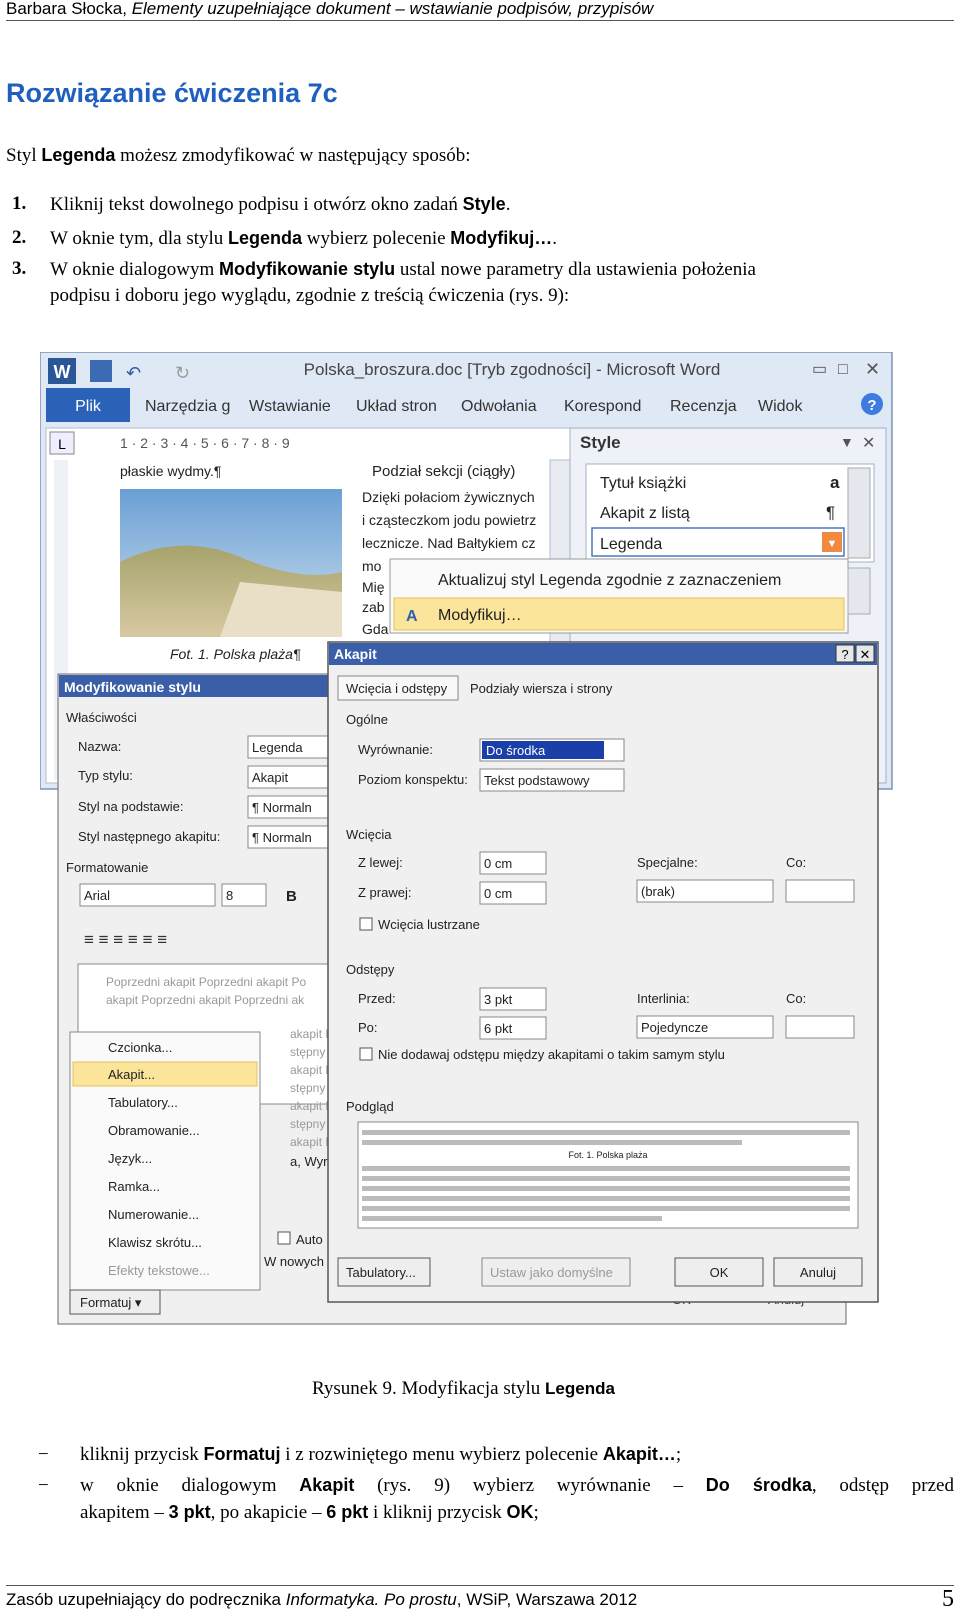  Describe the element at coordinates (291, 896) in the screenshot. I see `bold-button: B` at that location.